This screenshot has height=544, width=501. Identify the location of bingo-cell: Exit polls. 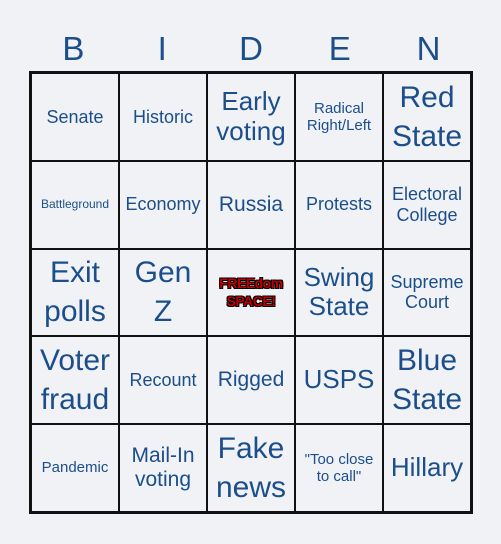
(75, 292).